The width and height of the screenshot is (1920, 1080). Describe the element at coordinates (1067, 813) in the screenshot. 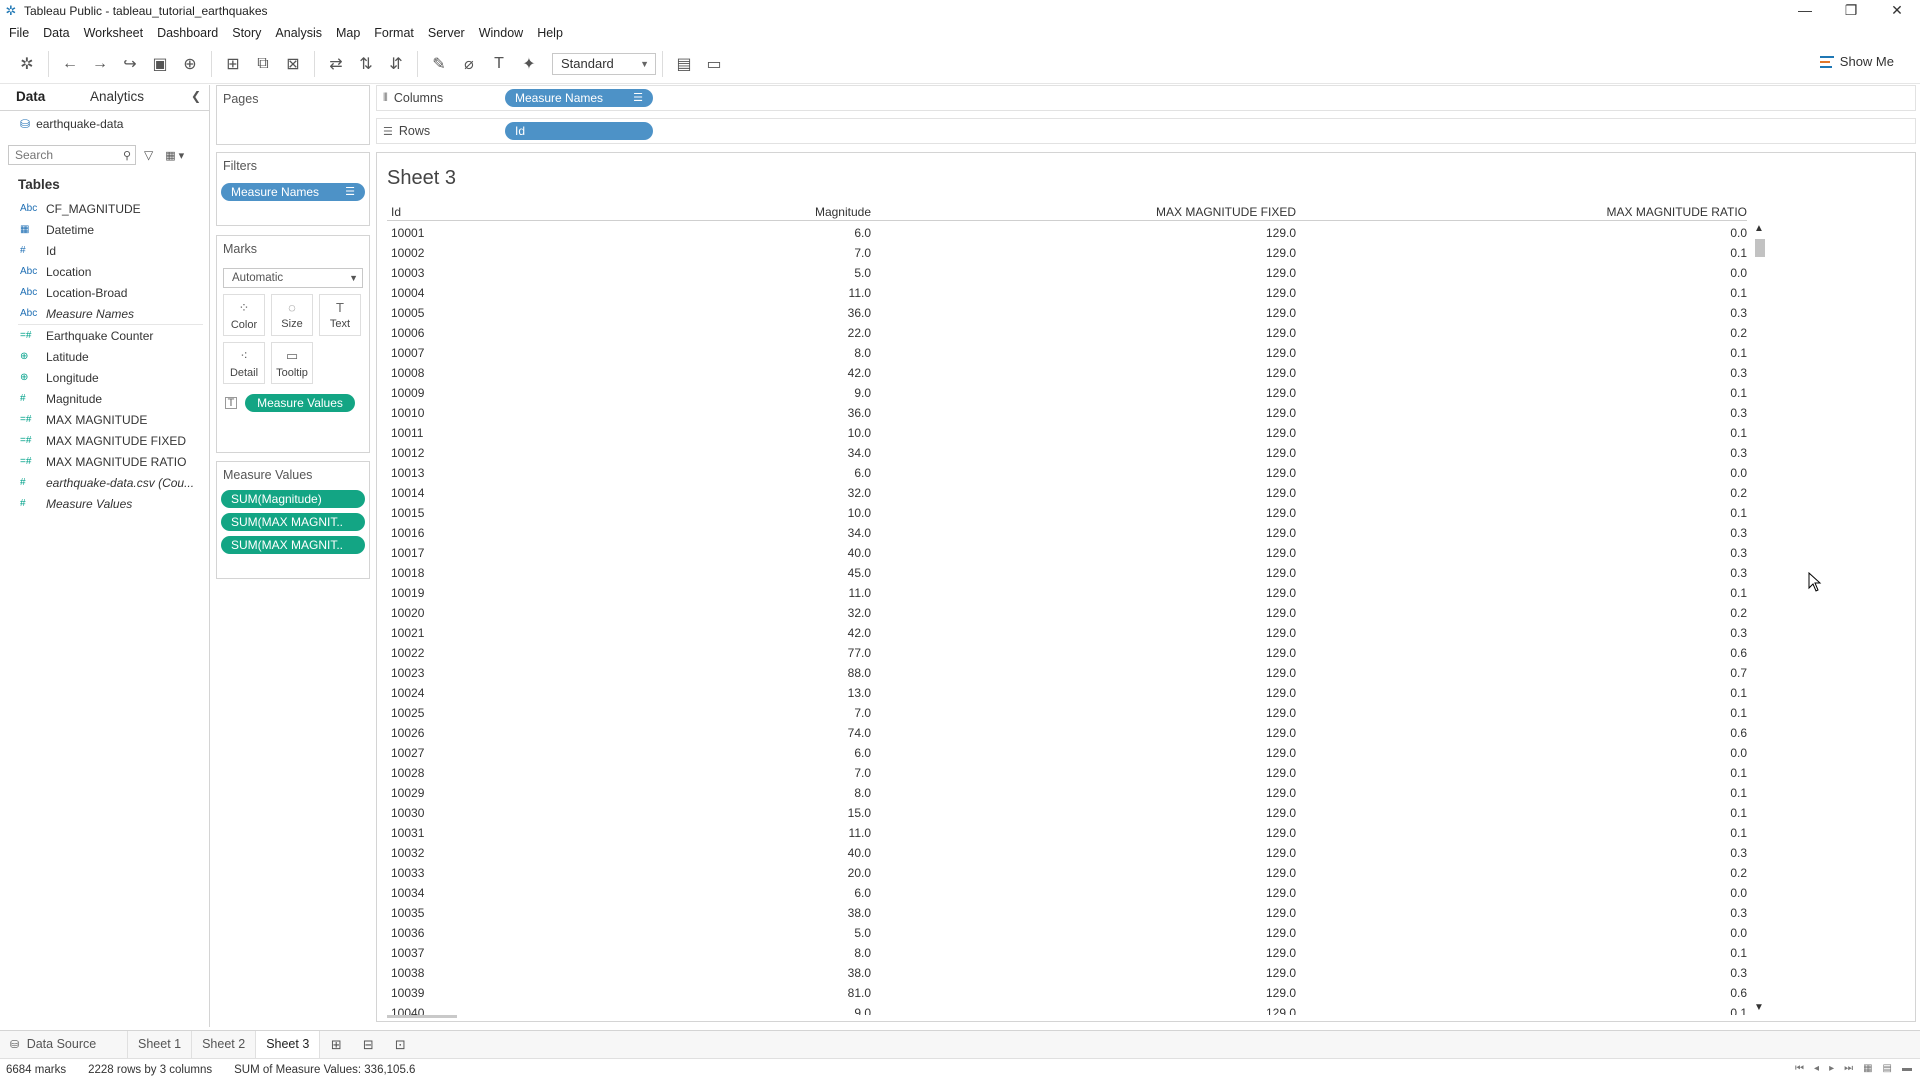

I see `table-row: 10030 15.0 129.0 0.1` at that location.